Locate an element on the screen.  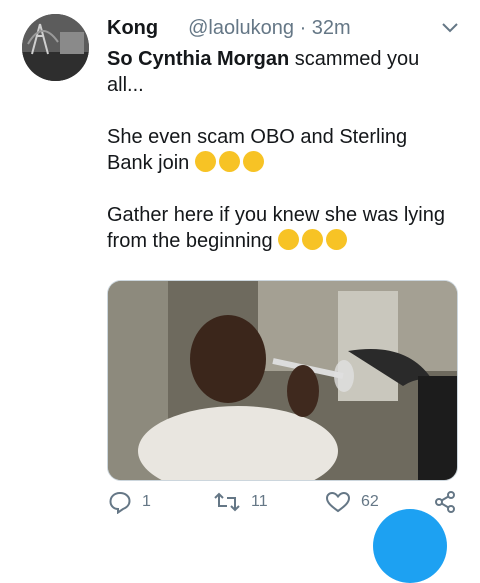
like-count: 62 is located at coordinates (370, 501).